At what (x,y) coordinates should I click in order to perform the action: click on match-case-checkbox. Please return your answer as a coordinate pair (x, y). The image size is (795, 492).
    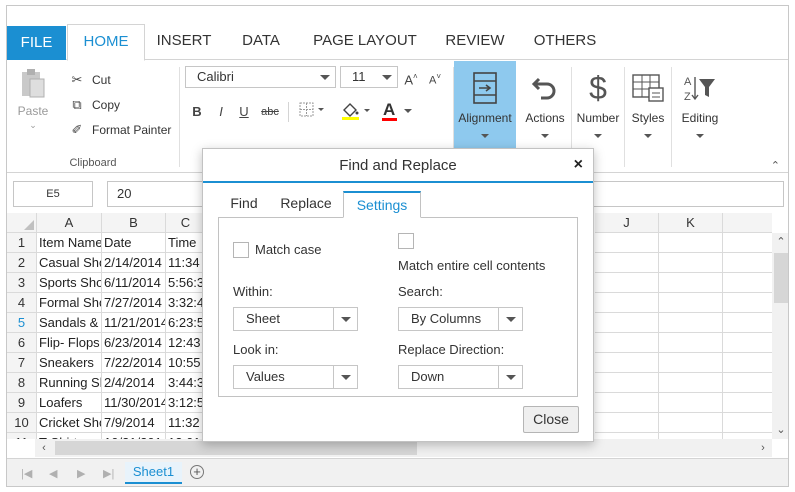
    Looking at the image, I should click on (241, 250).